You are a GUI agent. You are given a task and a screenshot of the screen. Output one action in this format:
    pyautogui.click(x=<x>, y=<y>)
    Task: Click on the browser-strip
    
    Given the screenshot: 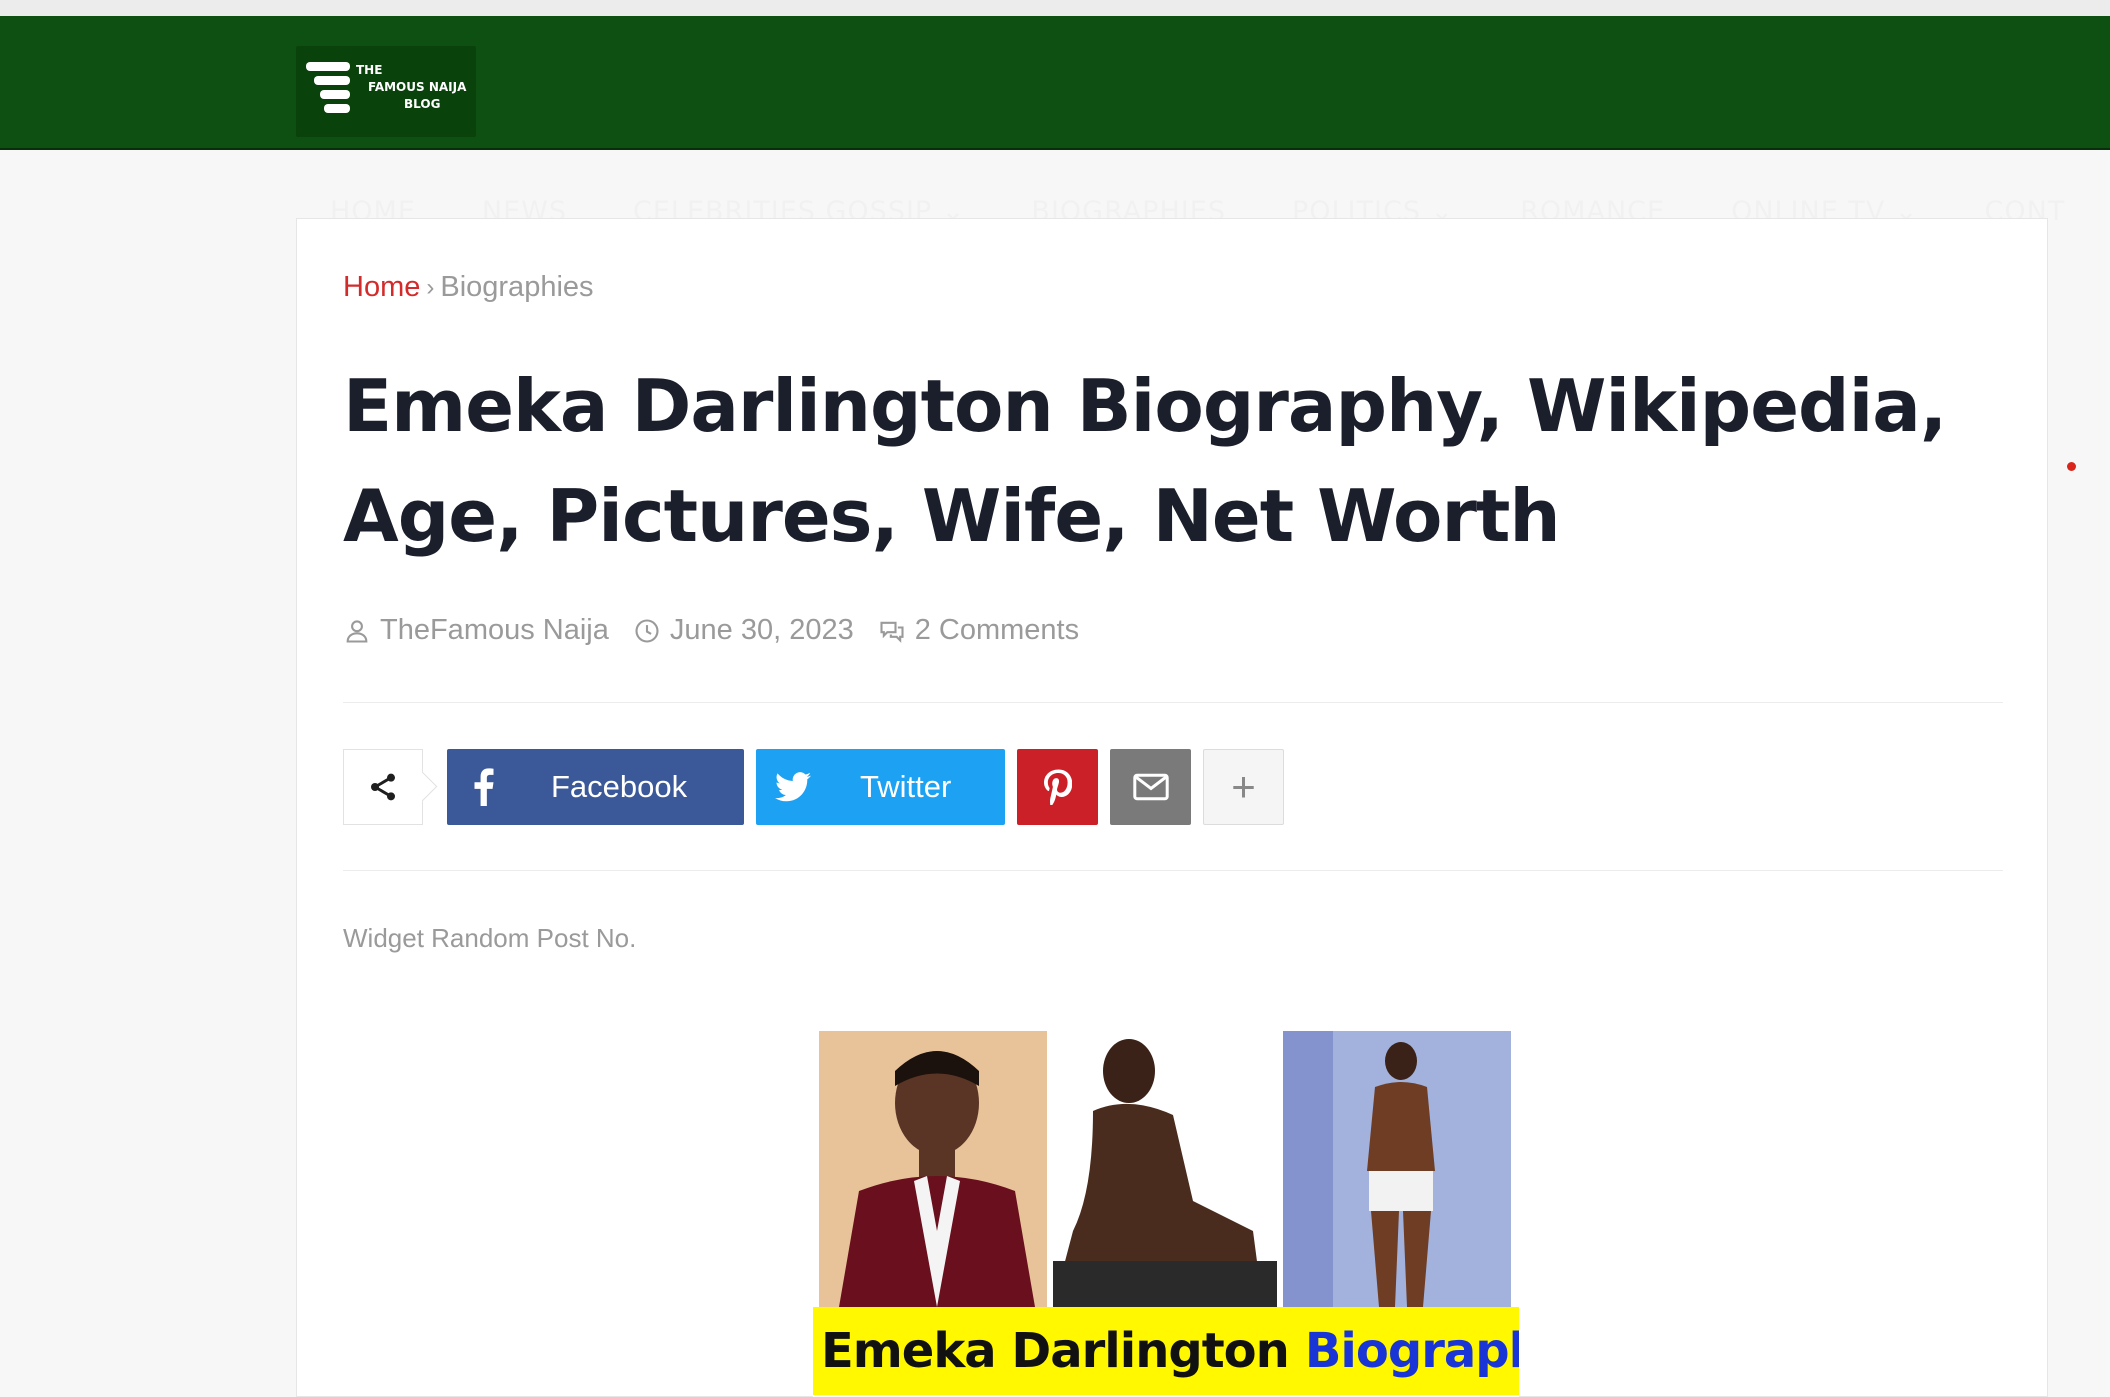 What is the action you would take?
    pyautogui.click(x=1055, y=8)
    